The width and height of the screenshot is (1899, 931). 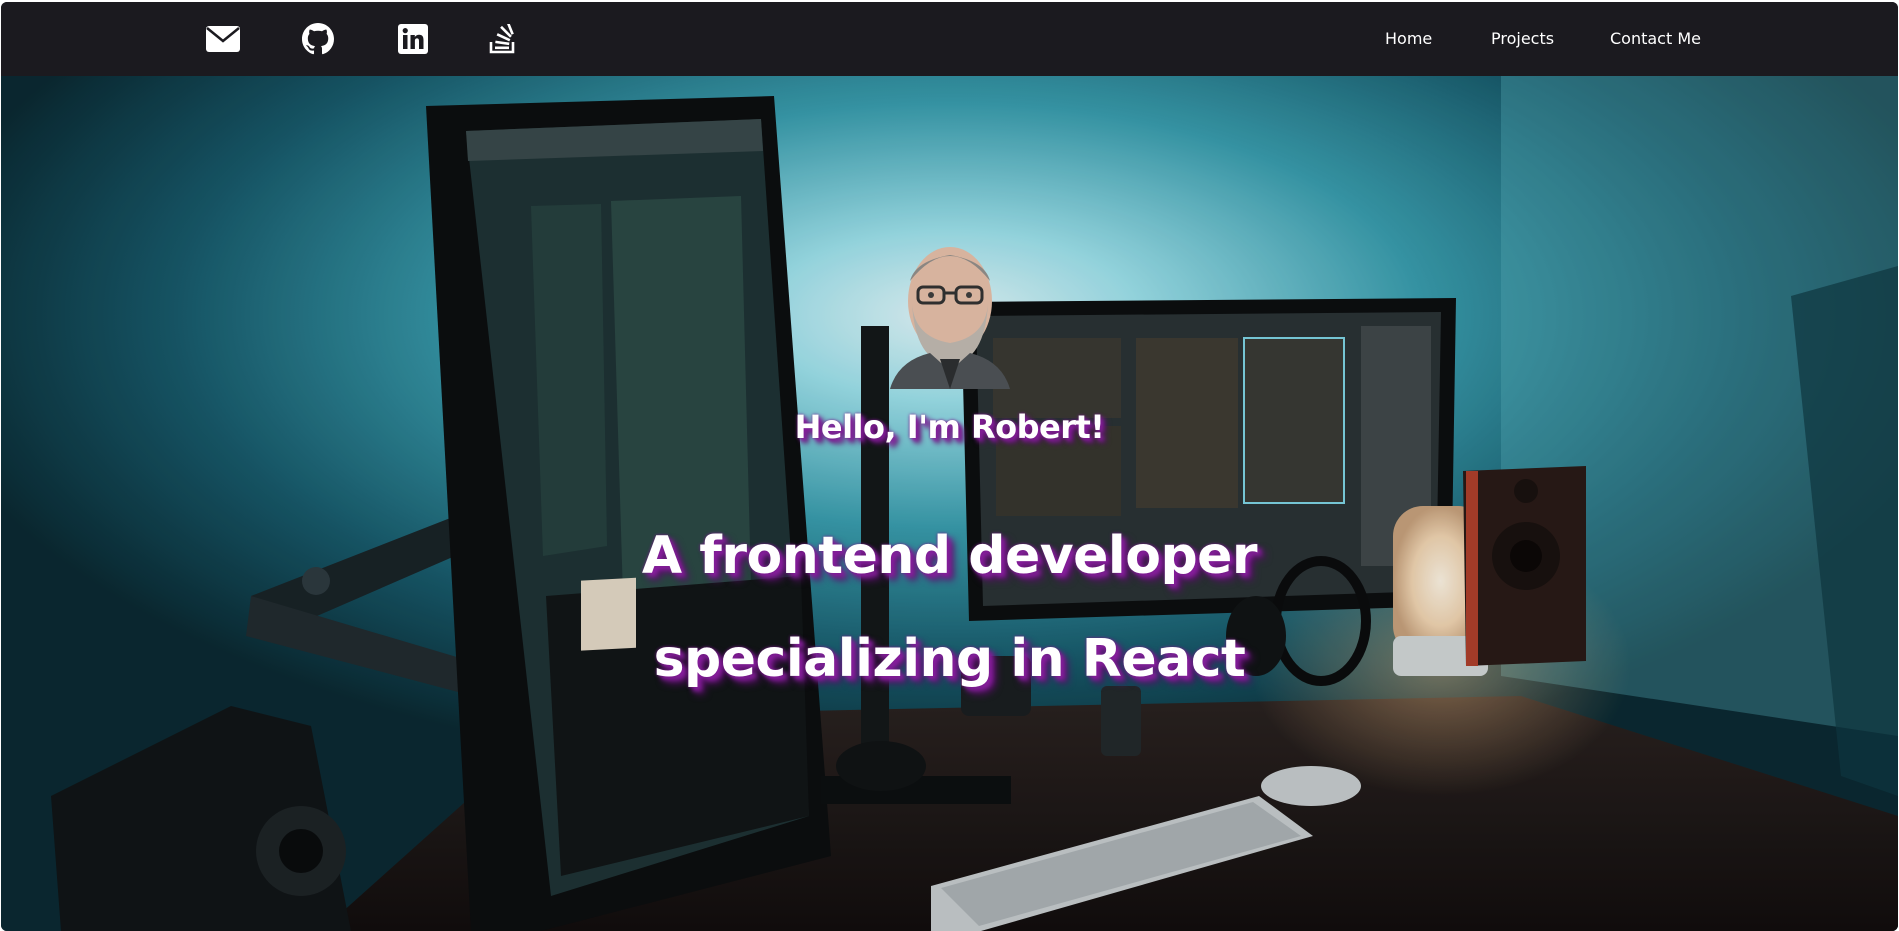 What do you see at coordinates (950, 318) in the screenshot?
I see `avatar` at bounding box center [950, 318].